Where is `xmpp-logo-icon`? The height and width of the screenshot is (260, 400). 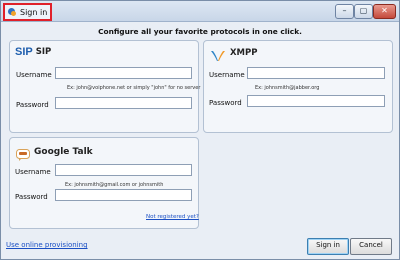
xmpp-logo-icon is located at coordinates (218, 54).